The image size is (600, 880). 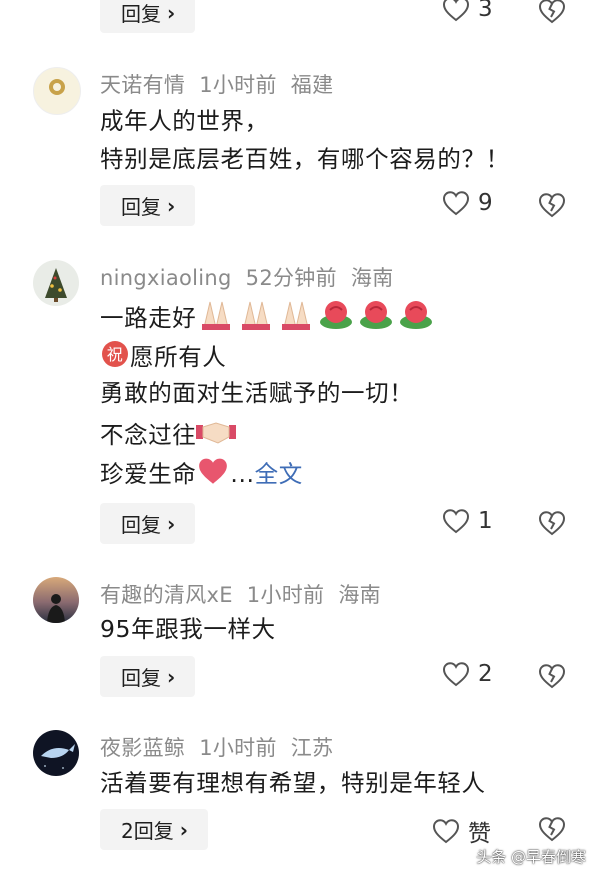 I want to click on like-button: 2, so click(x=467, y=674).